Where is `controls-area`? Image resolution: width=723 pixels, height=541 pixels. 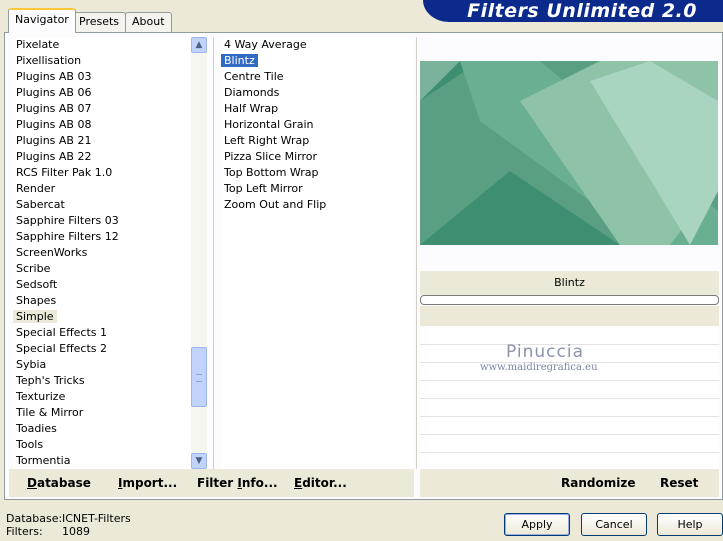 controls-area is located at coordinates (569, 316).